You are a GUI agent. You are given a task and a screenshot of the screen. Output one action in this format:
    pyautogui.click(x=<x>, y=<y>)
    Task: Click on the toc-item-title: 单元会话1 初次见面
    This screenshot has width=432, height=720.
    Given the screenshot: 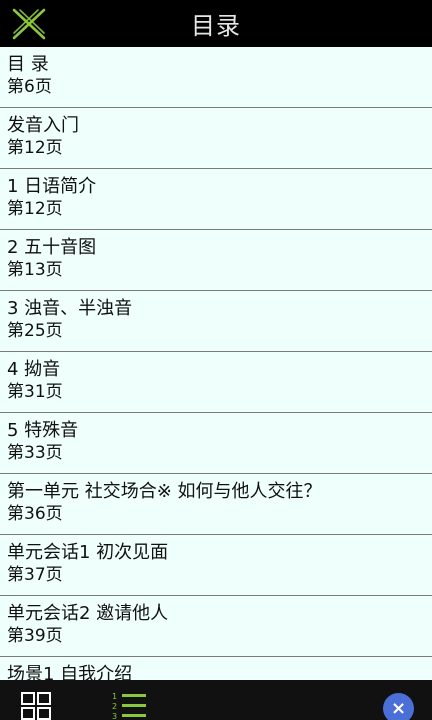 What is the action you would take?
    pyautogui.click(x=88, y=552)
    